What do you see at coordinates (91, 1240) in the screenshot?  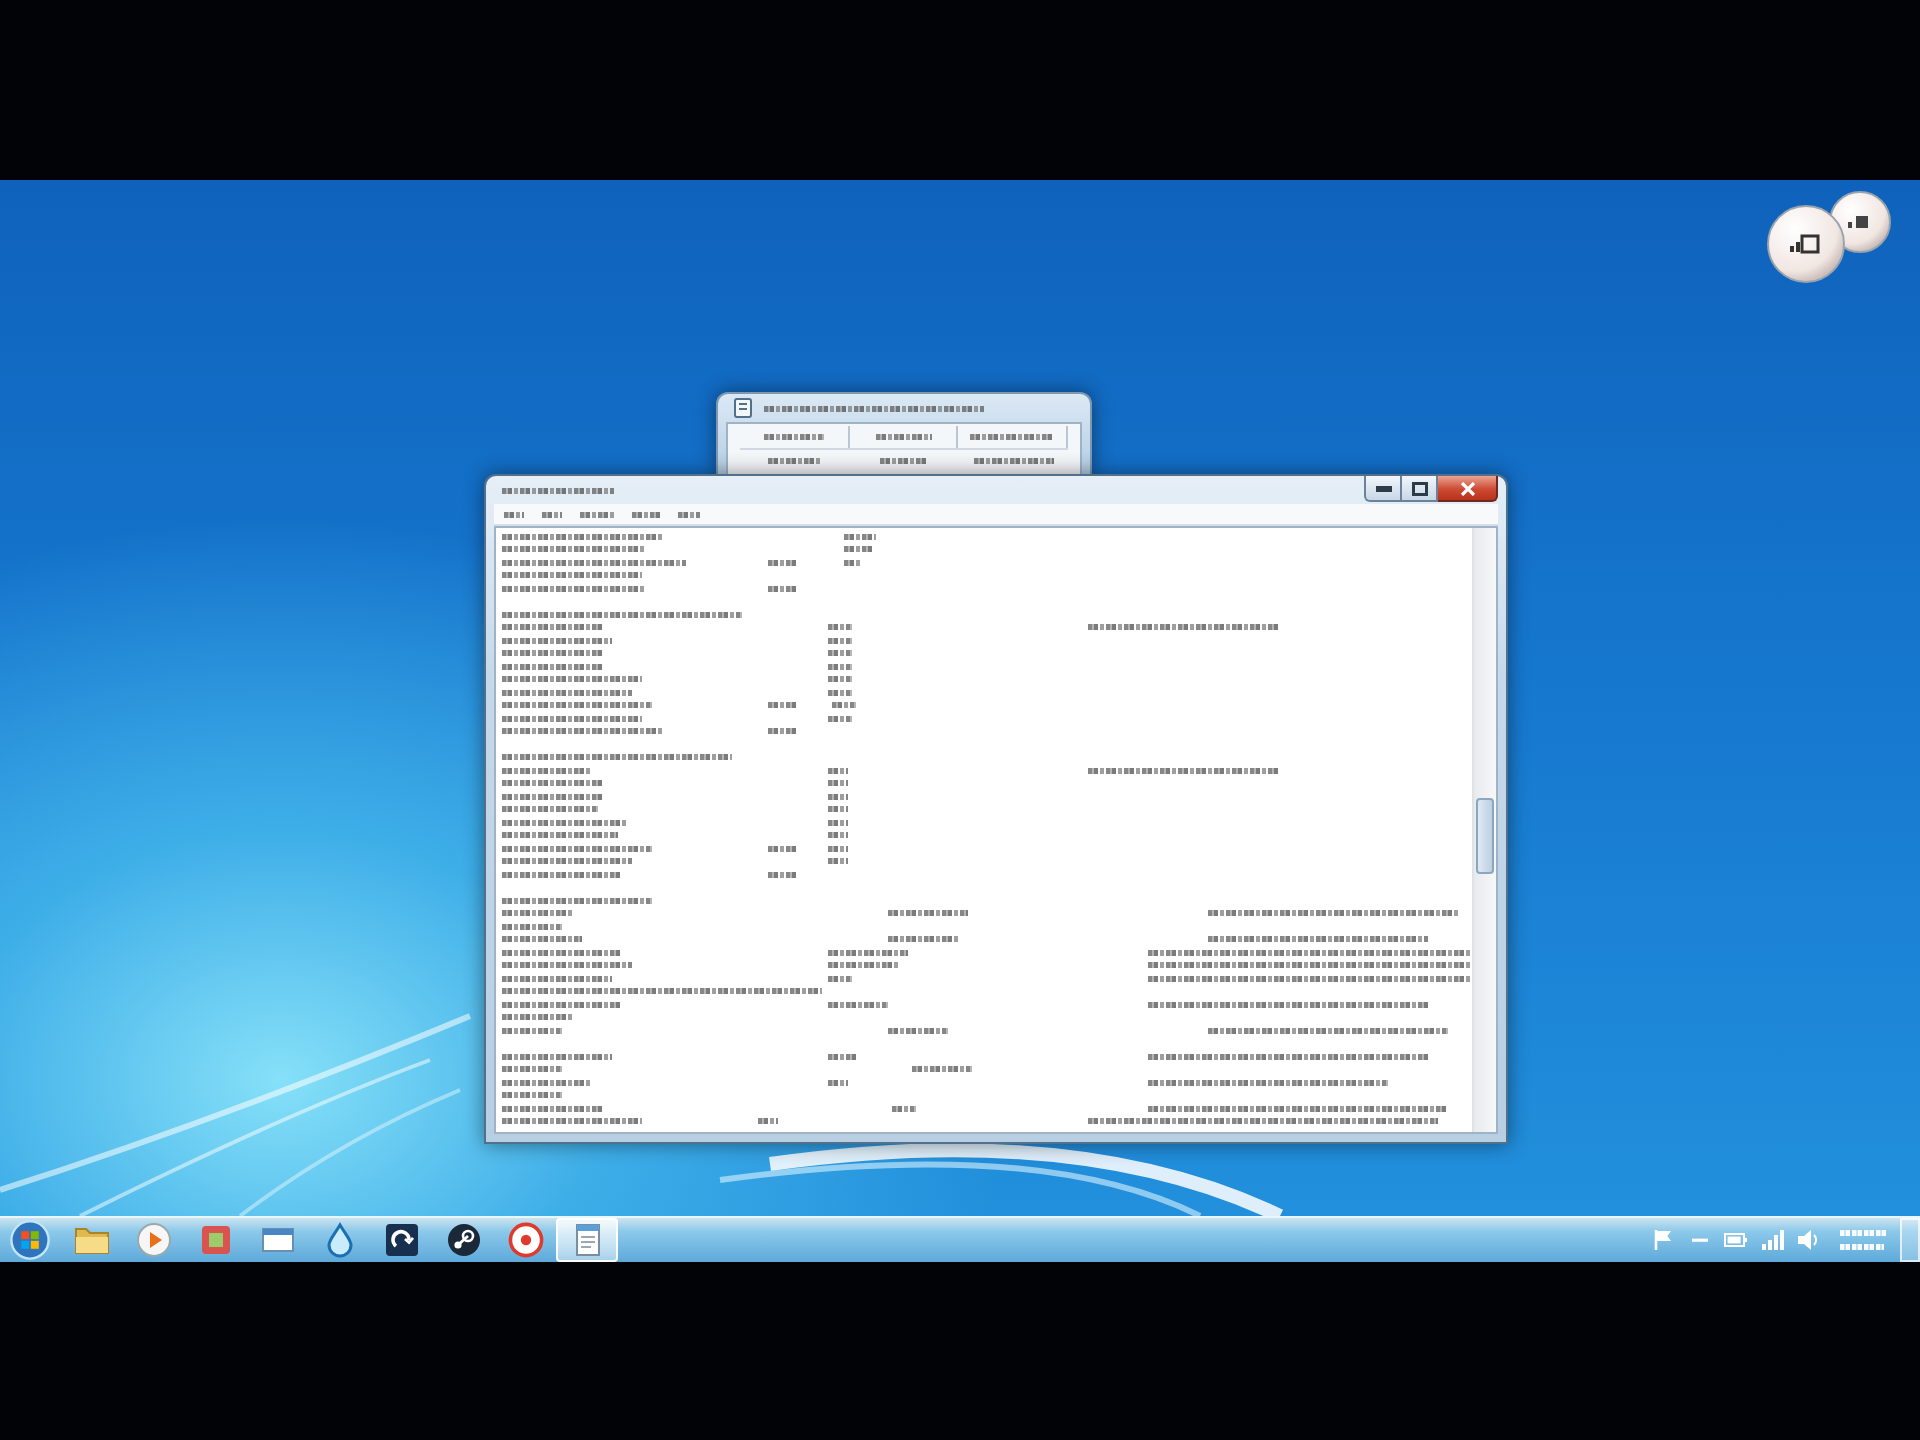 I see `folder-icon` at bounding box center [91, 1240].